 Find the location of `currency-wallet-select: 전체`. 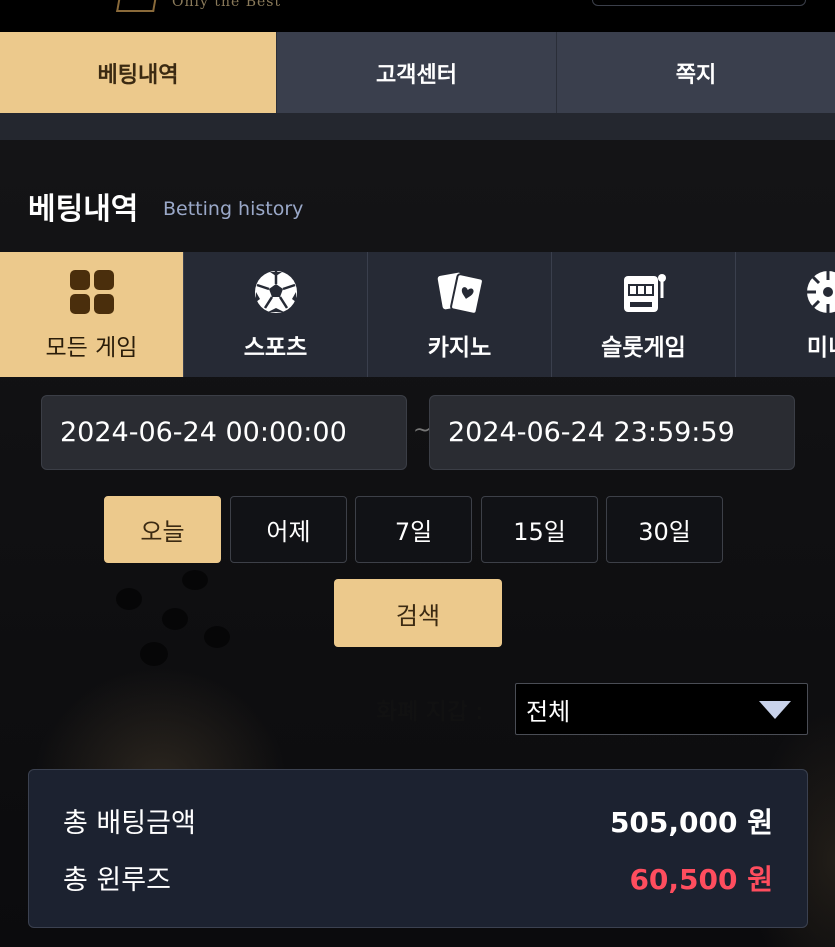

currency-wallet-select: 전체 is located at coordinates (661, 709).